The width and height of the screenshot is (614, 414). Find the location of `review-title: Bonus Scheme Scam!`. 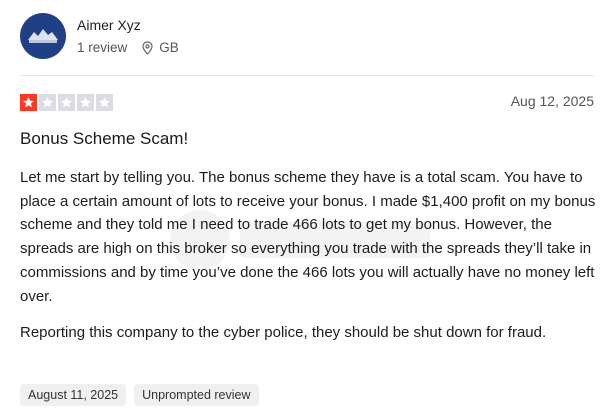

review-title: Bonus Scheme Scam! is located at coordinates (104, 139).